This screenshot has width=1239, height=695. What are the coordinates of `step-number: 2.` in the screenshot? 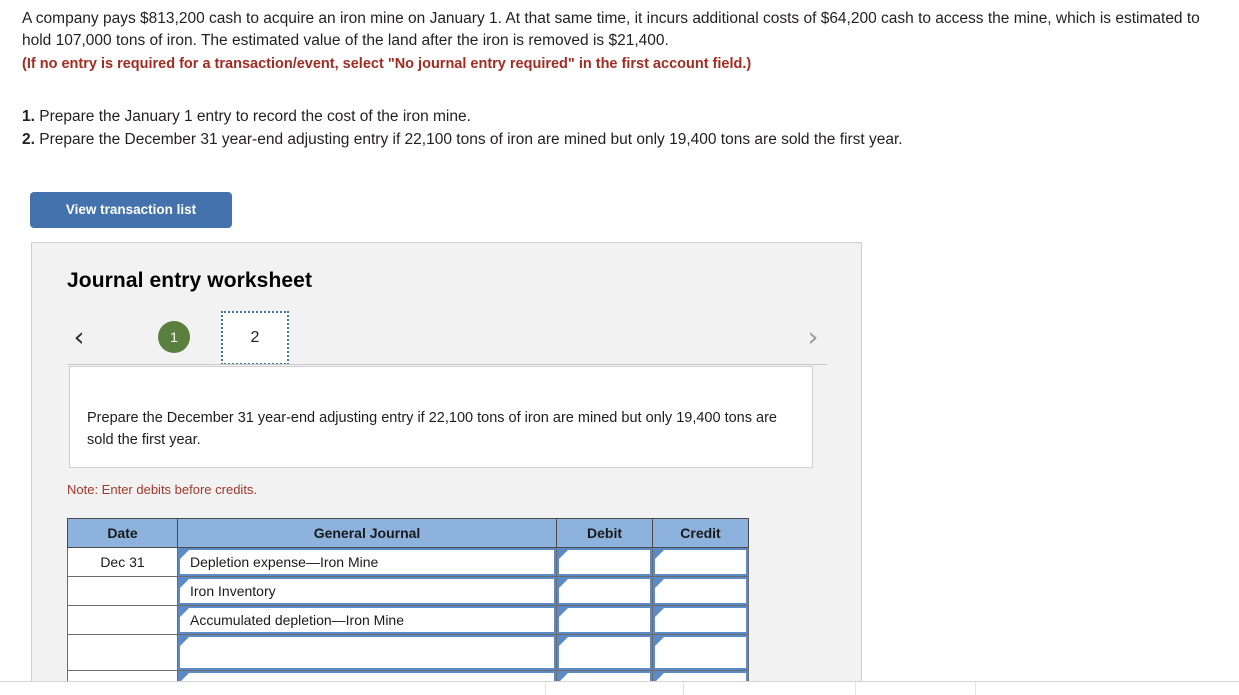 It's located at (28, 139).